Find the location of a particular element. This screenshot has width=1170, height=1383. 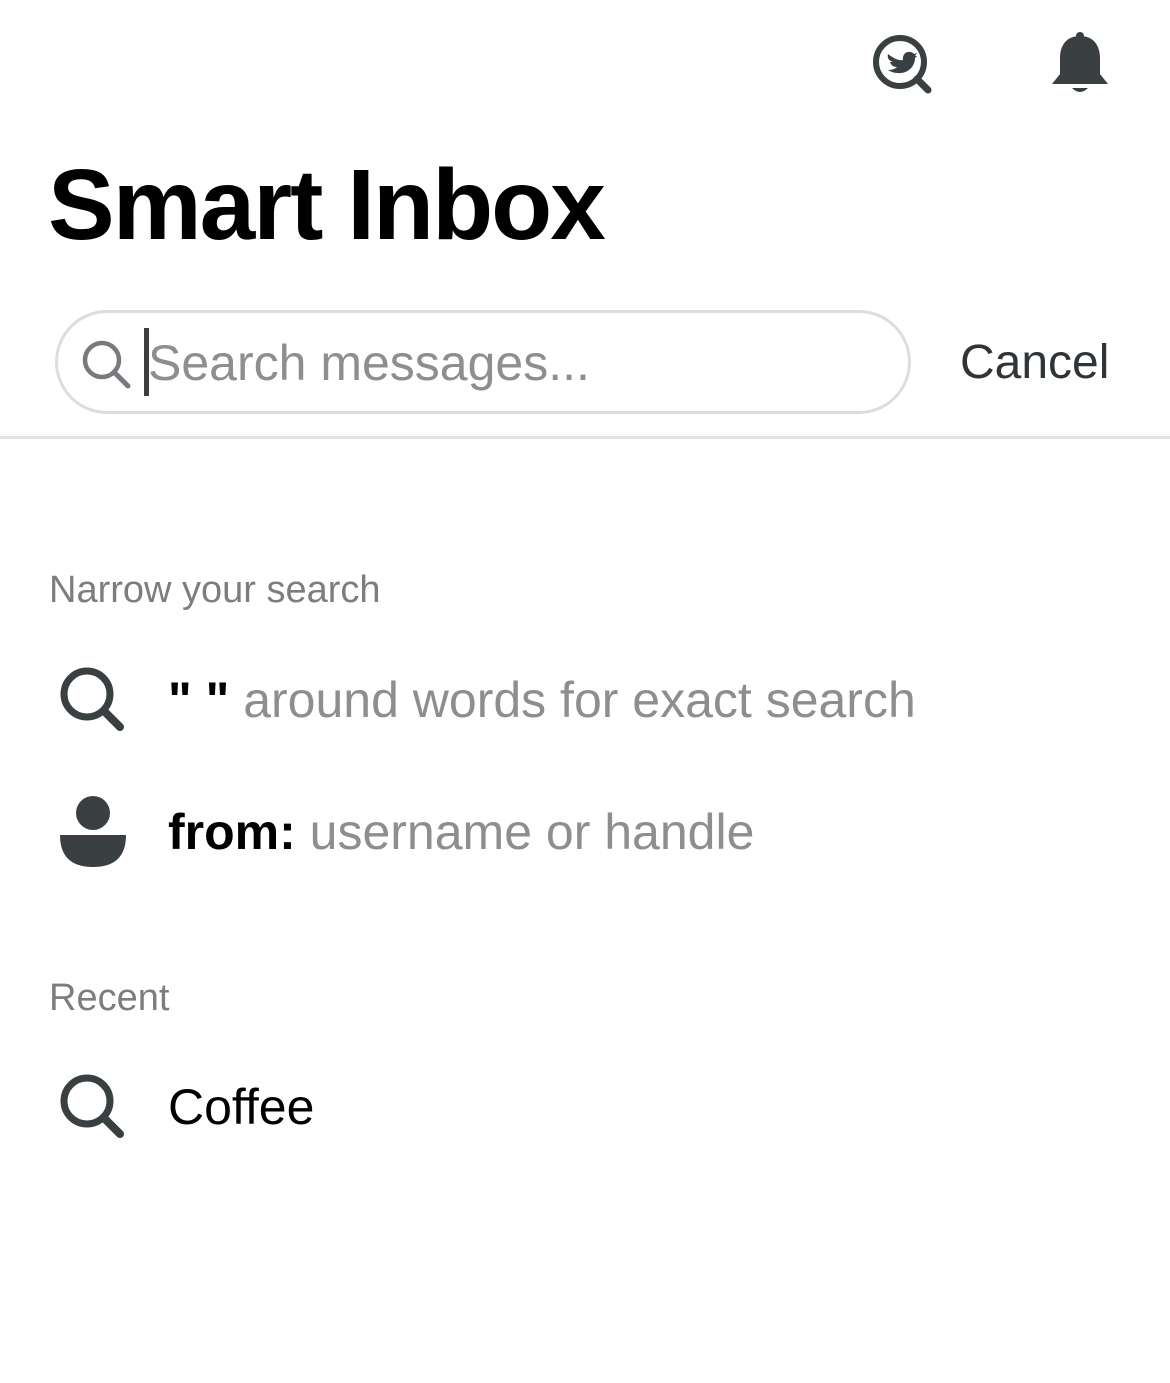

divider is located at coordinates (585, 437).